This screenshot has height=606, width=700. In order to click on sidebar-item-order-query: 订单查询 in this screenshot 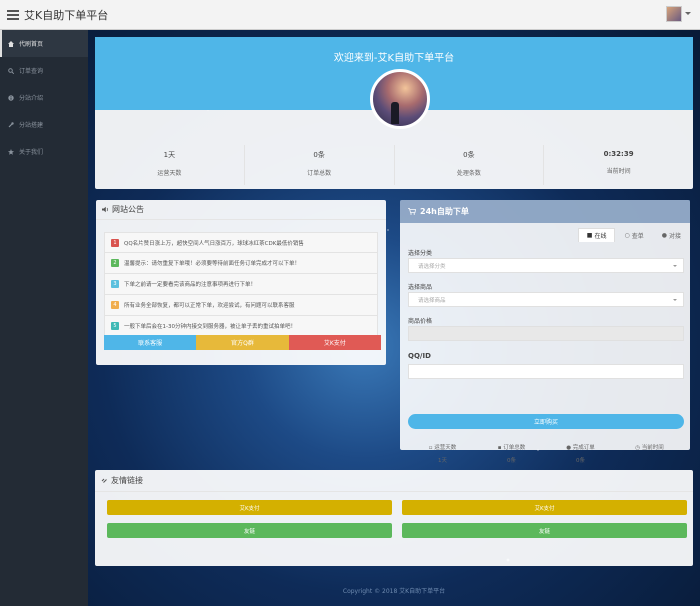, I will do `click(44, 70)`.